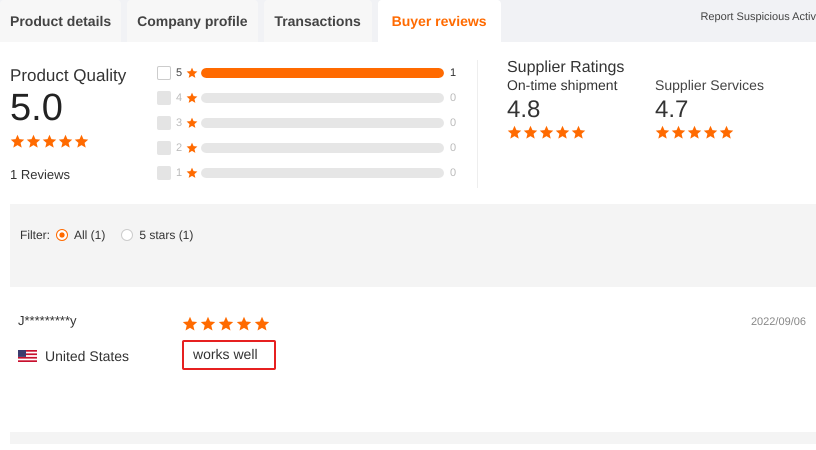 The width and height of the screenshot is (816, 450). I want to click on score: 4.8, so click(524, 110).